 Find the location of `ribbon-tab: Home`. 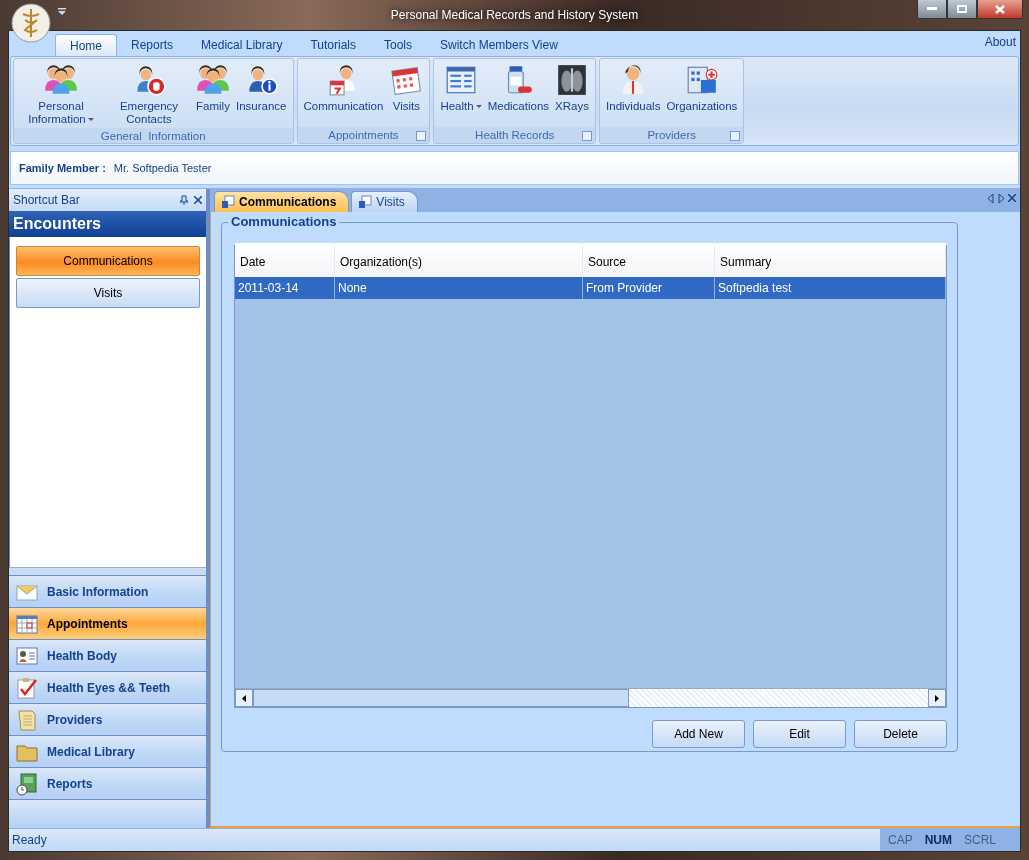

ribbon-tab: Home is located at coordinates (86, 45).